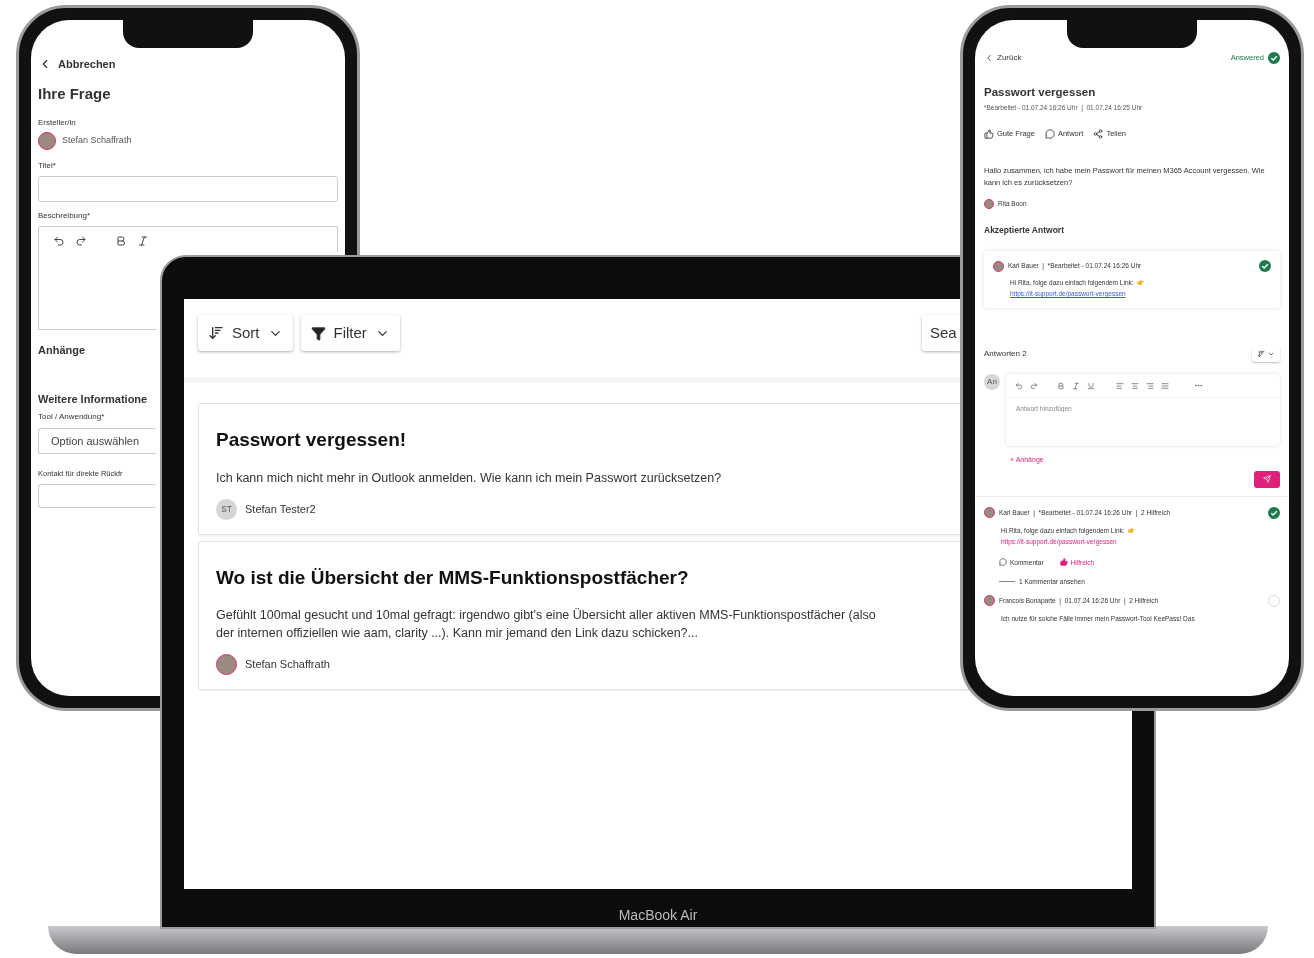  I want to click on sort-button: Sort, so click(245, 333).